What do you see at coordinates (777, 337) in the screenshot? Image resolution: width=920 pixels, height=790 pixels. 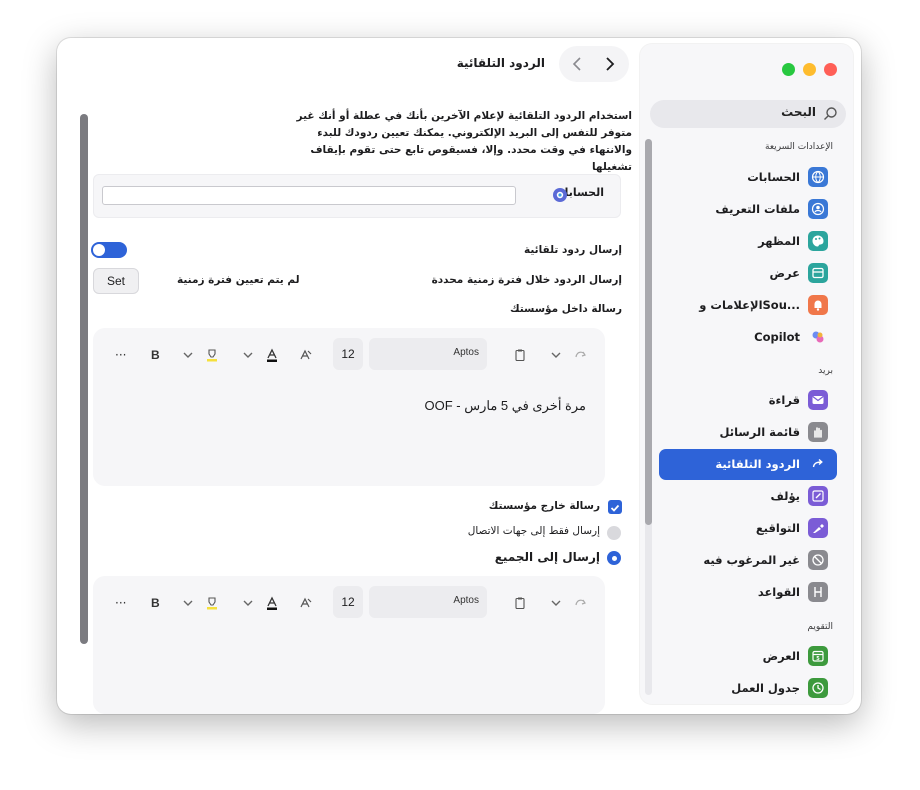 I see `sidebar-item-label: Copilot` at bounding box center [777, 337].